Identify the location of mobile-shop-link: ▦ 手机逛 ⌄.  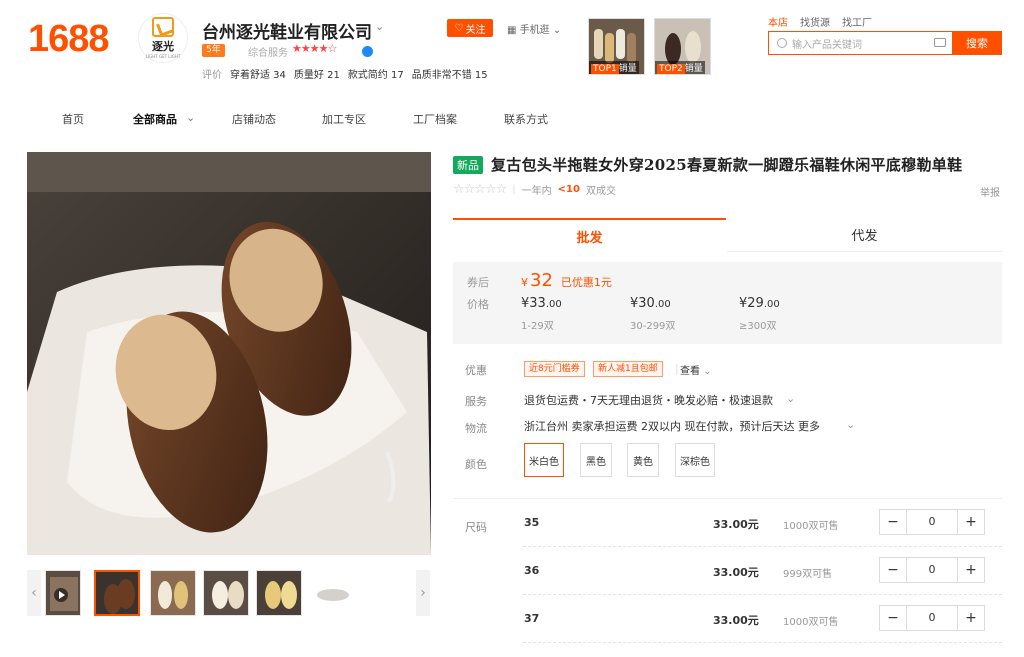
(534, 28).